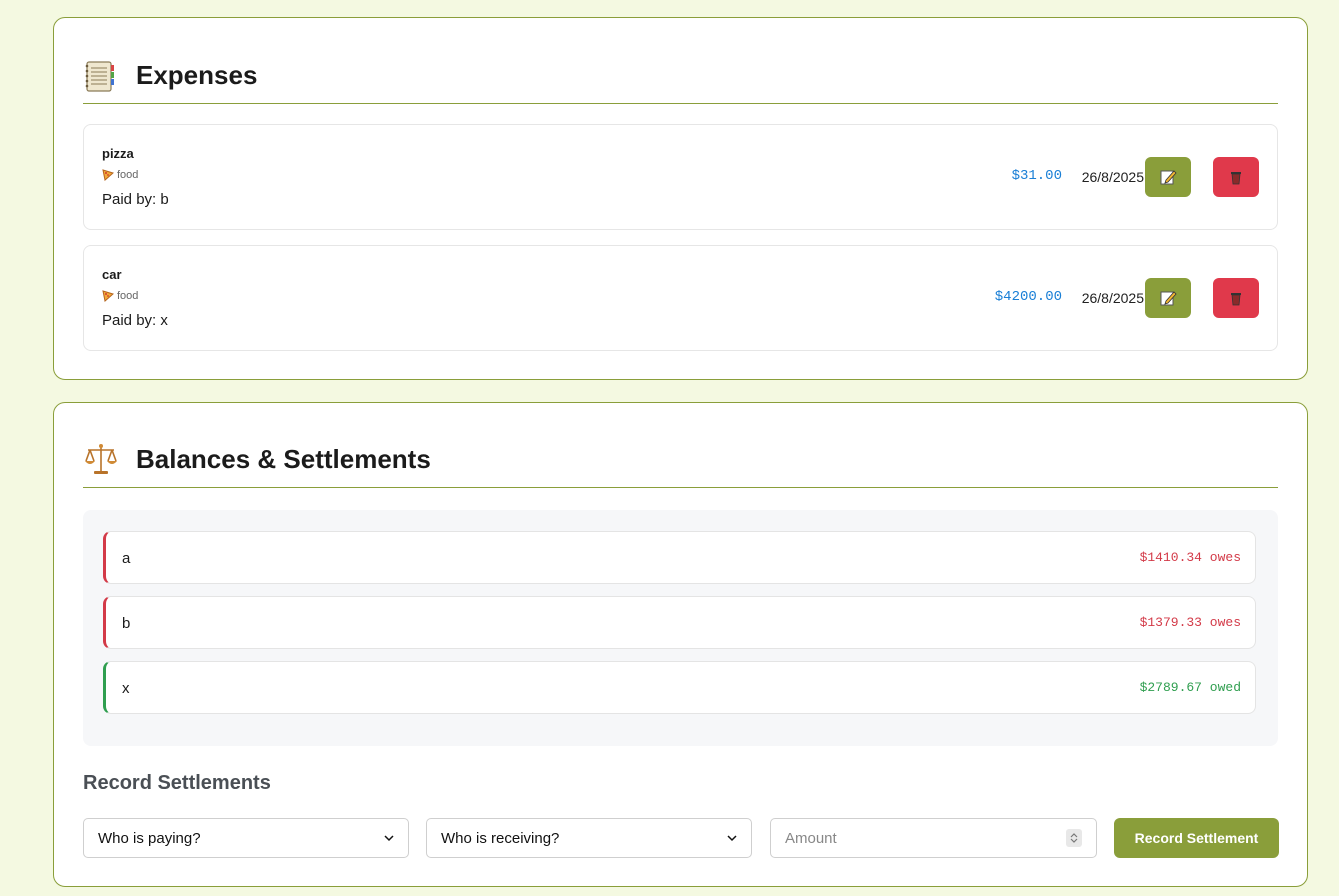 Image resolution: width=1339 pixels, height=896 pixels. What do you see at coordinates (1190, 622) in the screenshot?
I see `balance-amount: $1379.33 owes` at bounding box center [1190, 622].